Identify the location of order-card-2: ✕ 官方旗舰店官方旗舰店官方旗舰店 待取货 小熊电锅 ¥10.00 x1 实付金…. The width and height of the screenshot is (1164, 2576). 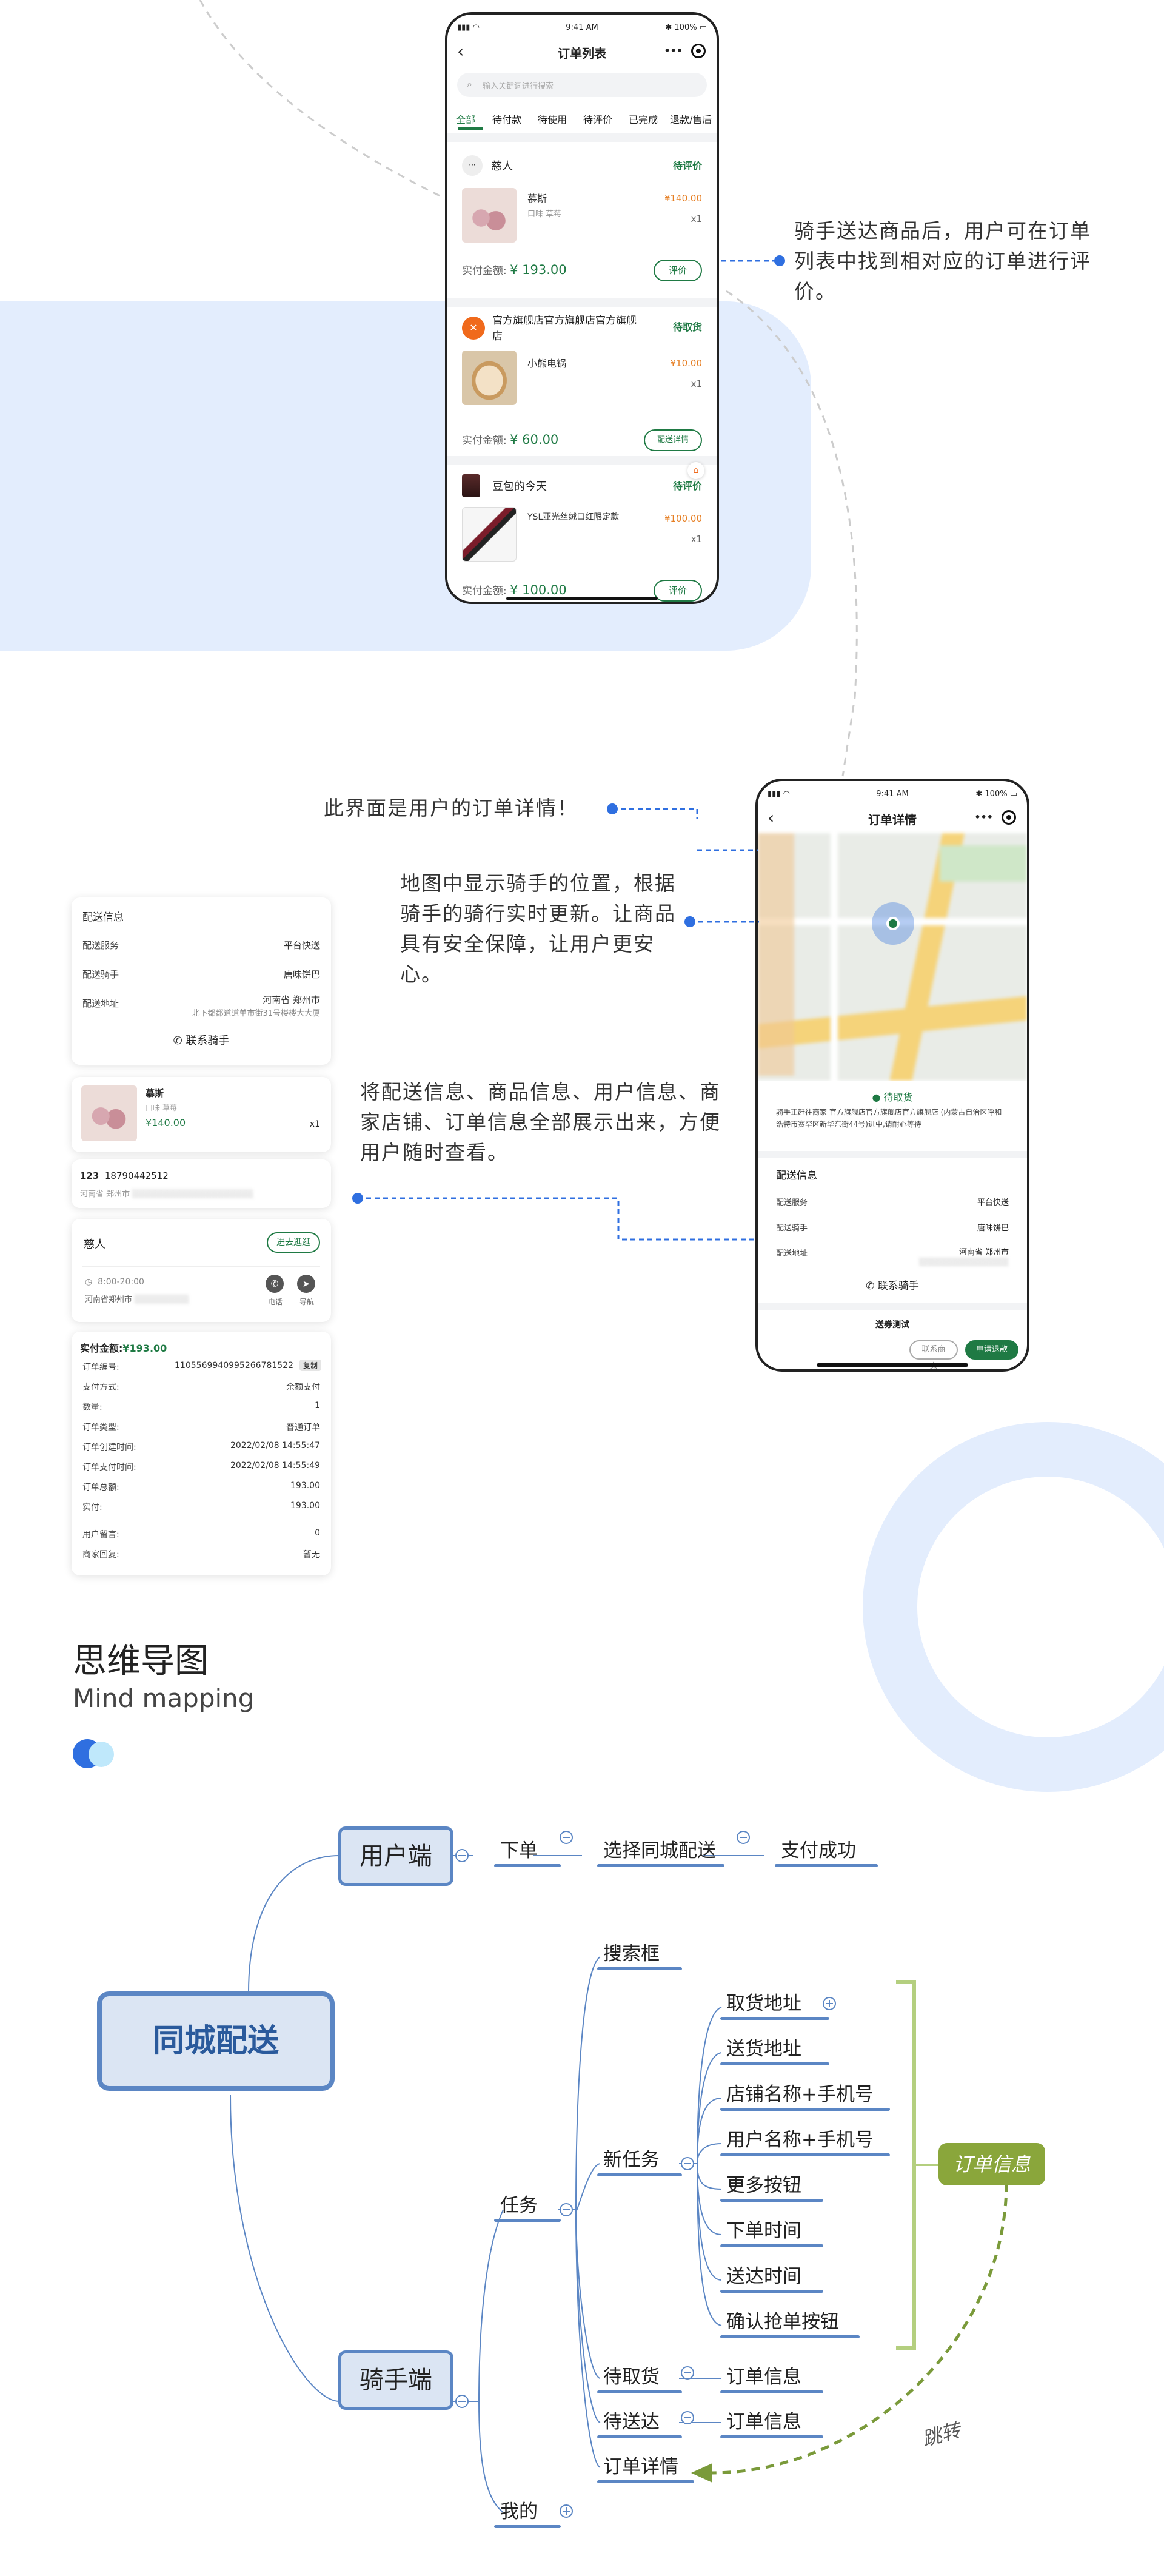
(582, 386).